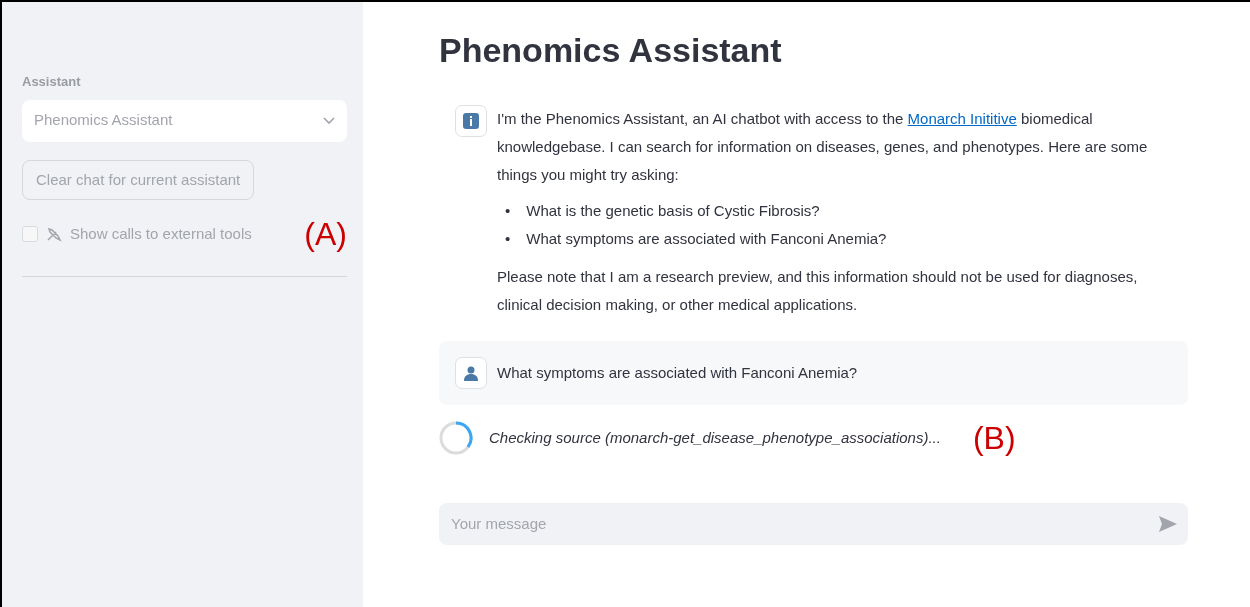 The width and height of the screenshot is (1250, 607). I want to click on suggestion-text: What is the genetic basis of Cystic Fibrosis?, so click(673, 210).